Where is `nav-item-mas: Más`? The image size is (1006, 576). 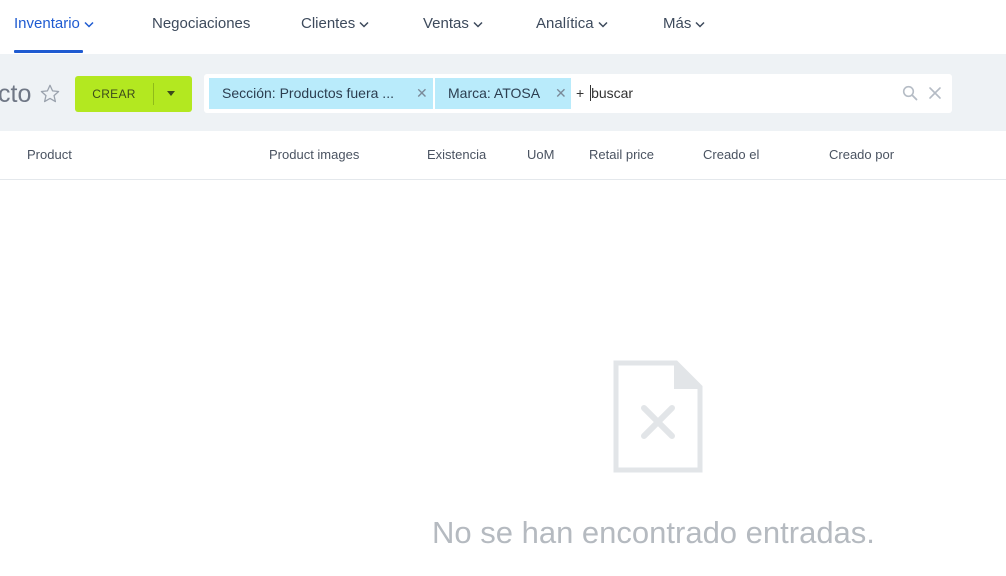
nav-item-mas: Más is located at coordinates (684, 23).